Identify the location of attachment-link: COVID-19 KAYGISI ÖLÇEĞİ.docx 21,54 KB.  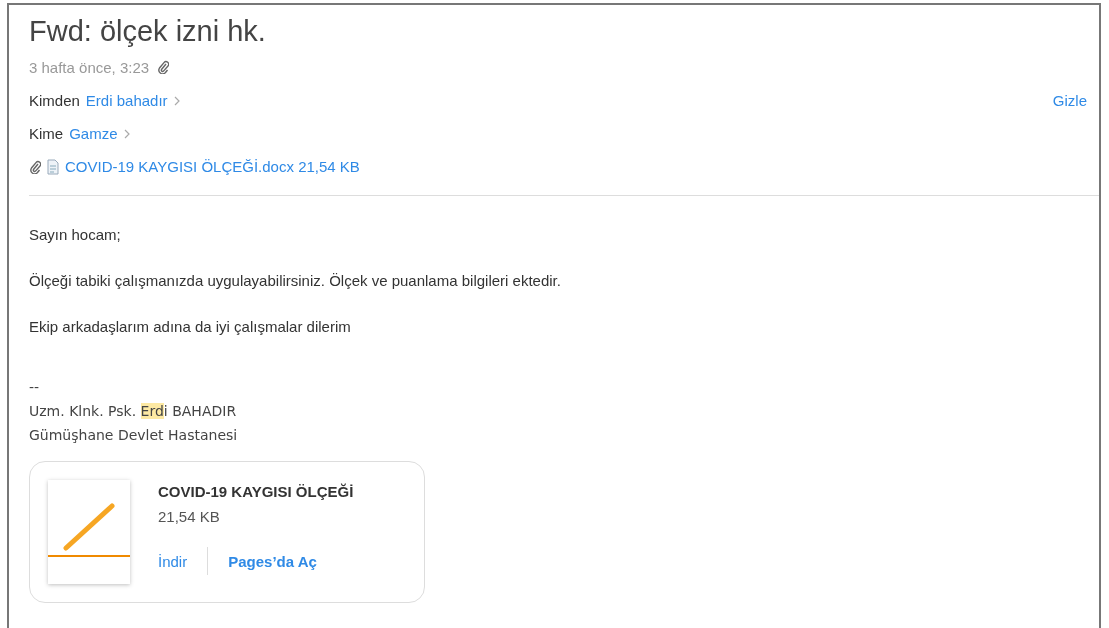
(212, 166).